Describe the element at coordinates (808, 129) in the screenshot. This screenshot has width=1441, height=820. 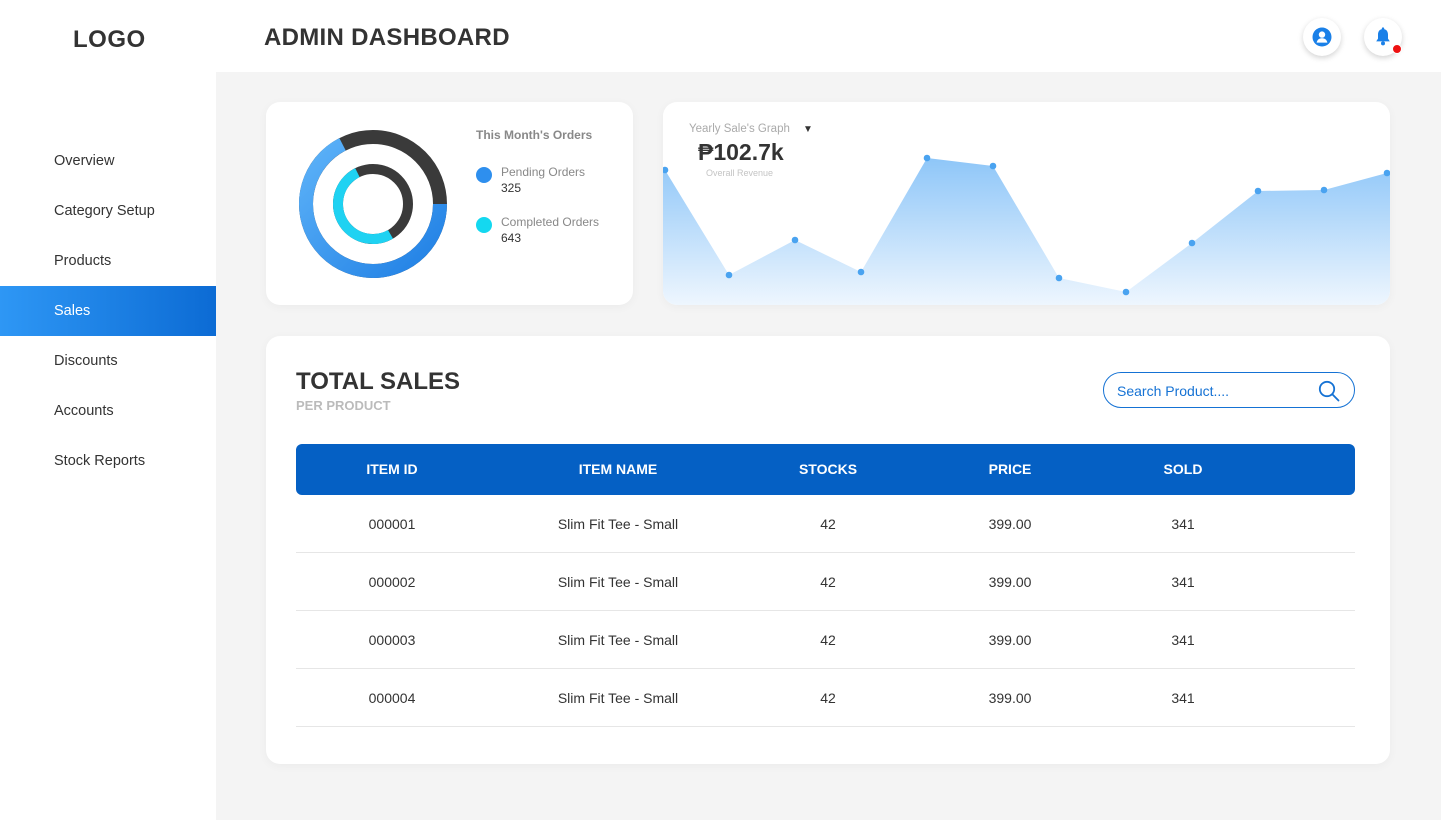
I see `graph-dropdown-icon: ▼` at that location.